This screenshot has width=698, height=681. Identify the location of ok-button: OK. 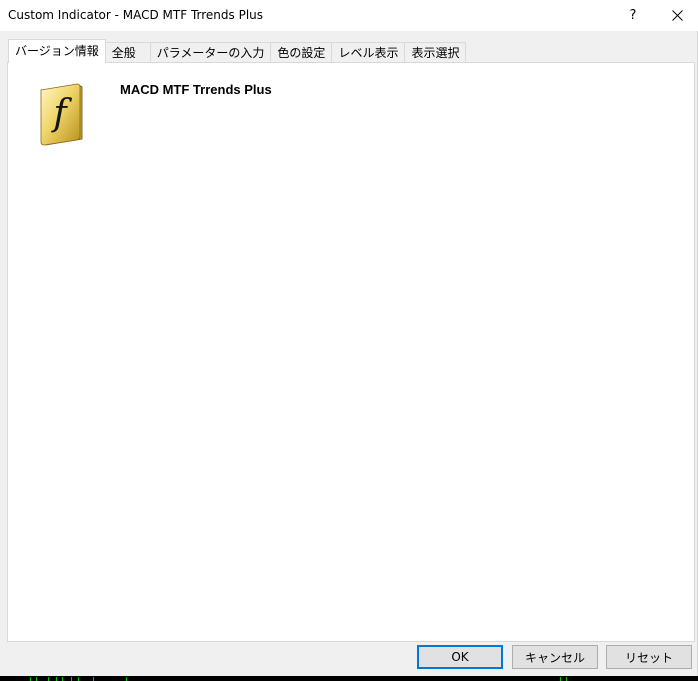
(460, 657).